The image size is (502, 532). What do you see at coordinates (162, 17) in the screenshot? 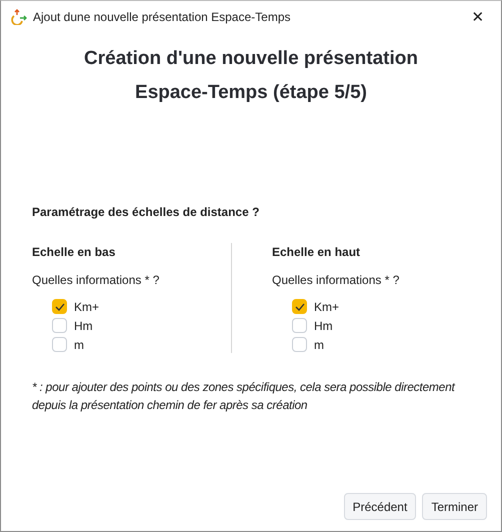
I see `window-title: Ajout dune nouvelle présentation Espace-Temps` at bounding box center [162, 17].